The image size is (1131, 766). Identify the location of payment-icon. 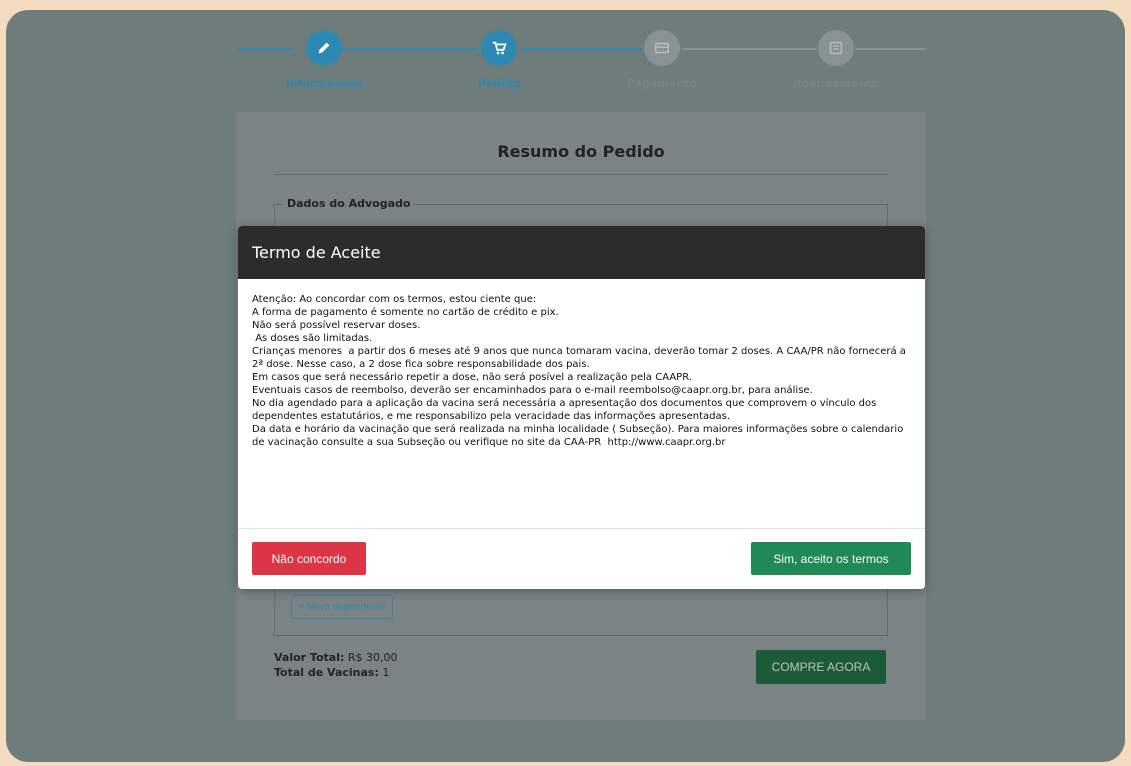
(662, 48).